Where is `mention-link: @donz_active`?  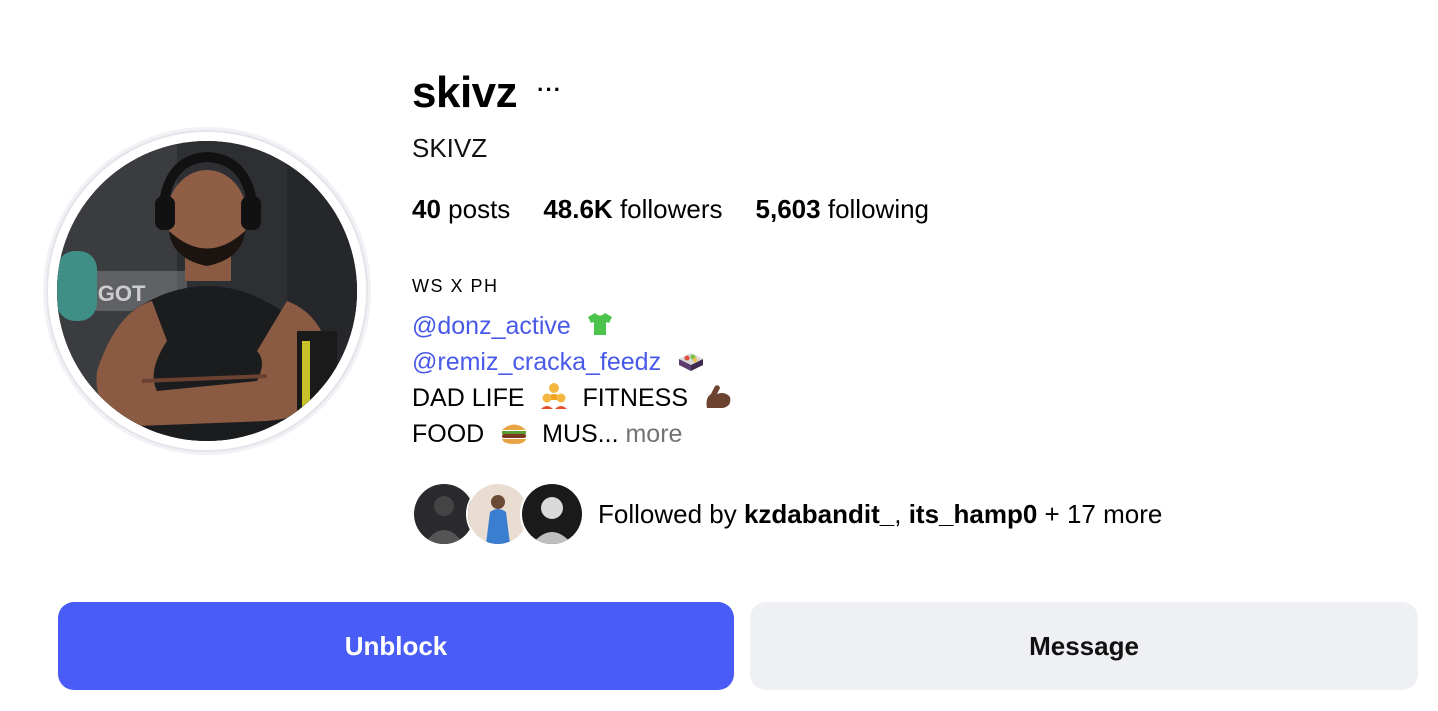
mention-link: @donz_active is located at coordinates (491, 326).